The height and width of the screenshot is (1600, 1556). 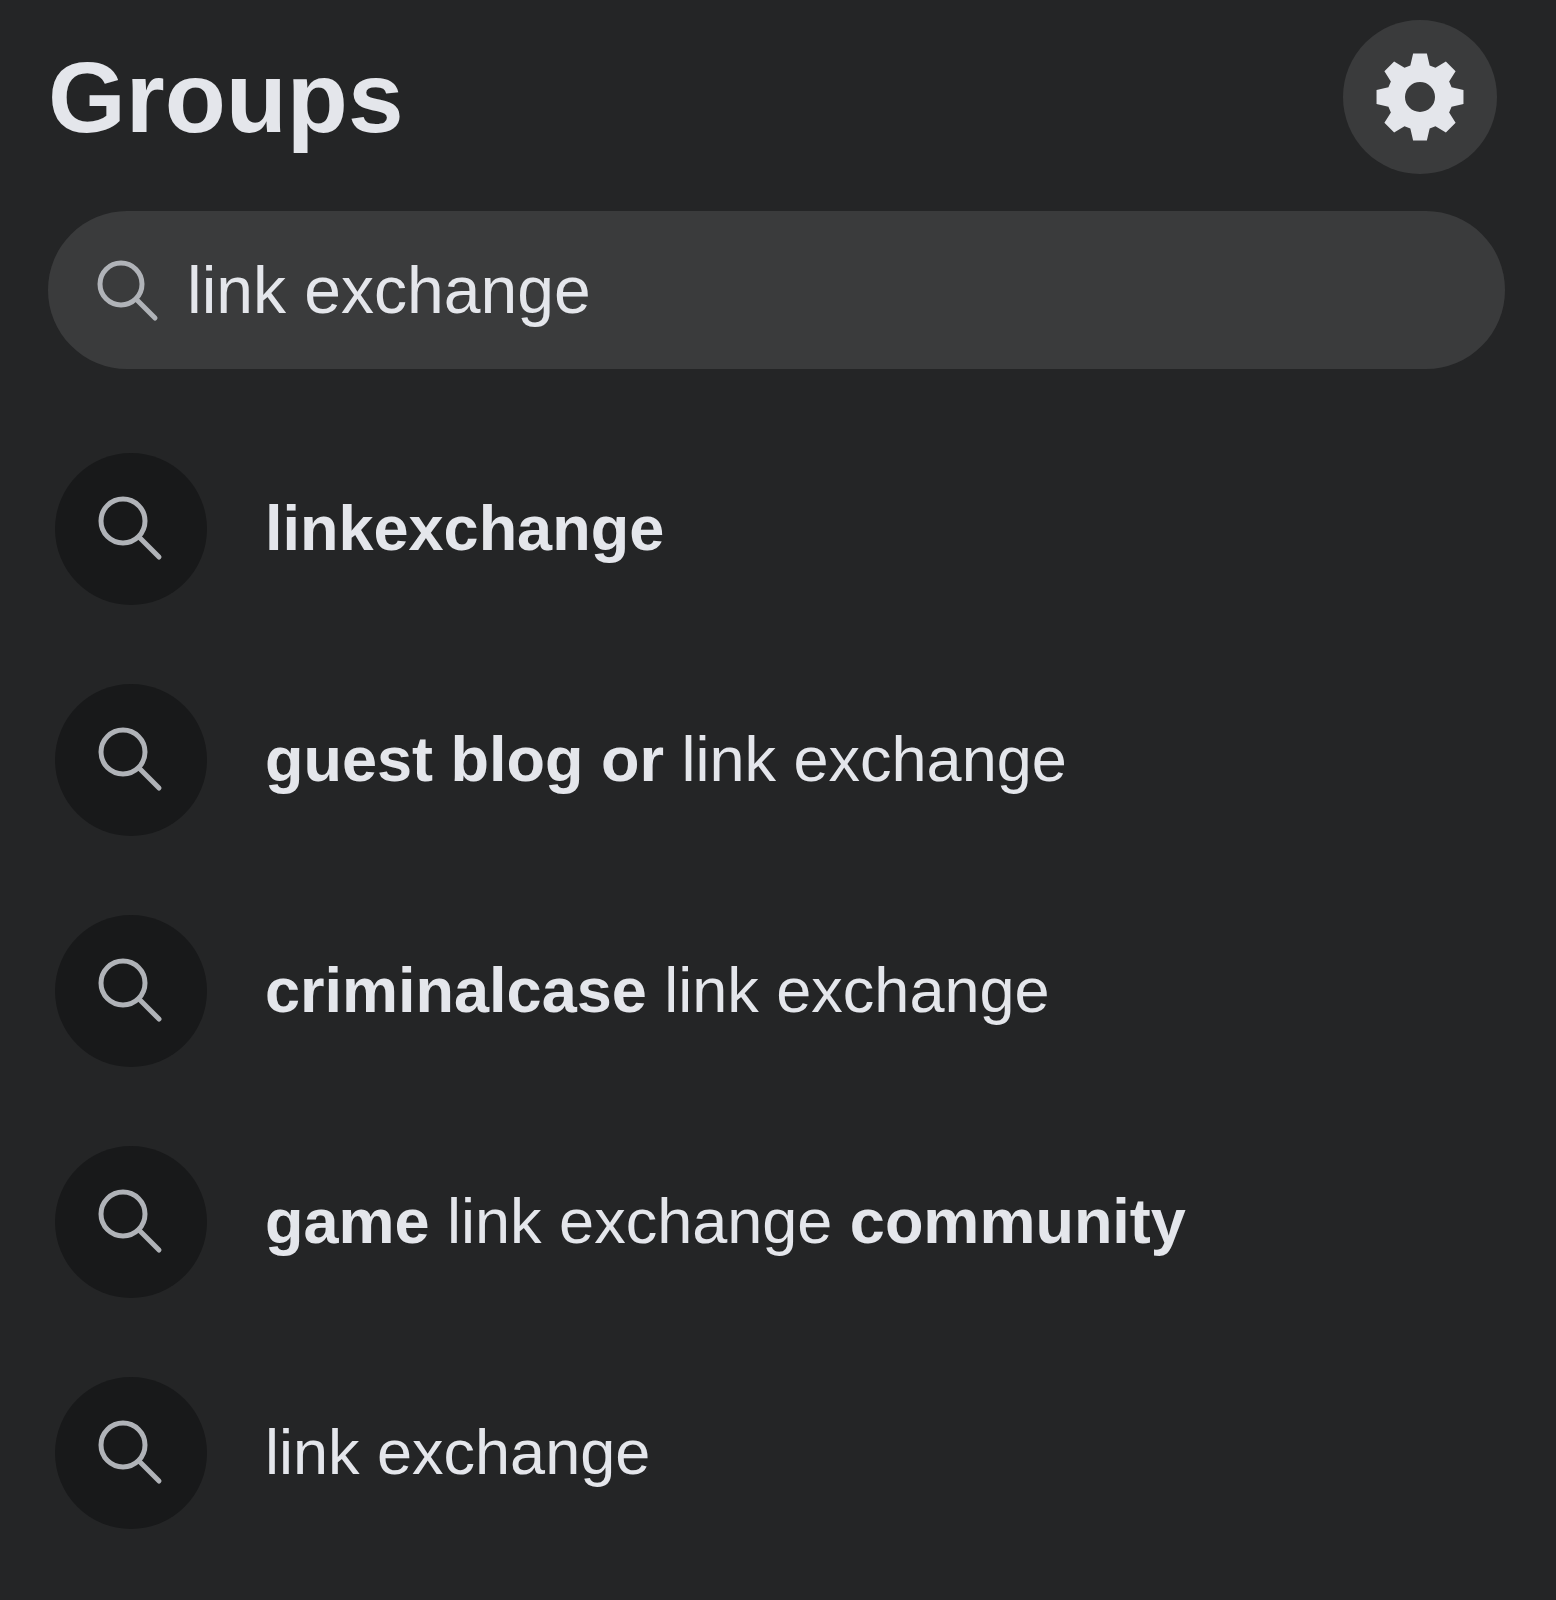 What do you see at coordinates (776, 290) in the screenshot?
I see `search-field: link exchange` at bounding box center [776, 290].